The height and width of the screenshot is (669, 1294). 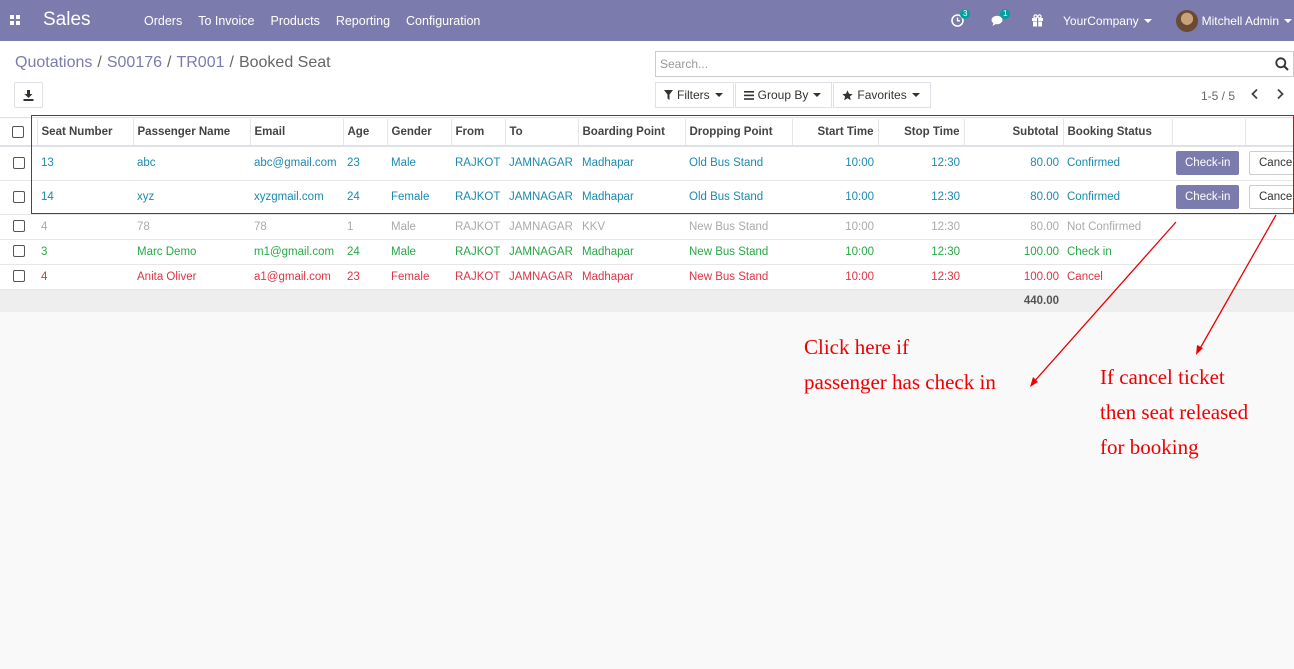 I want to click on search-bar, so click(x=974, y=64).